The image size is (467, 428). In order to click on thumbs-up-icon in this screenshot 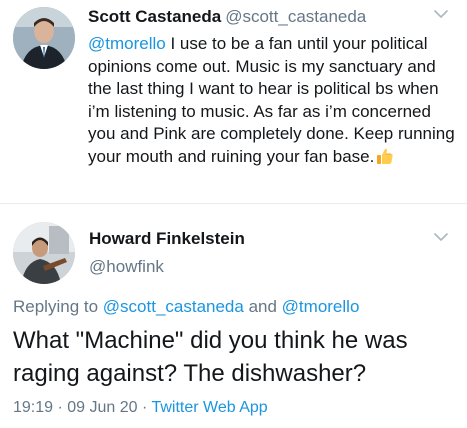, I will do `click(385, 156)`.